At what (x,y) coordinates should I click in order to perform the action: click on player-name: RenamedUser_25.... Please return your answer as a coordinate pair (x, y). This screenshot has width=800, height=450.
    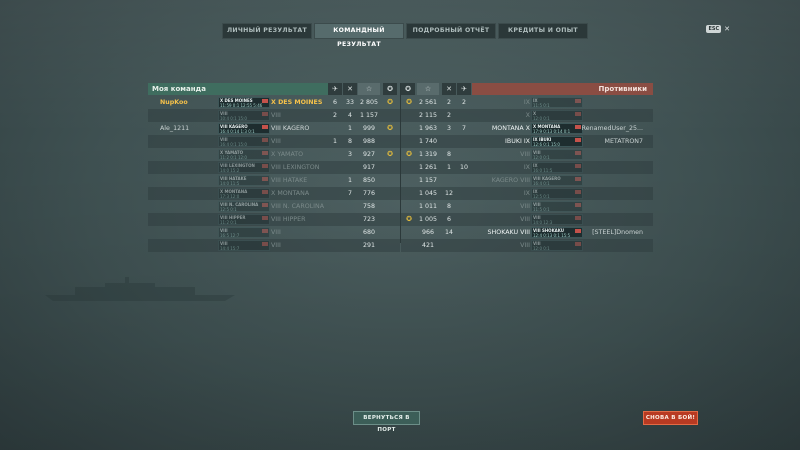
    Looking at the image, I should click on (608, 128).